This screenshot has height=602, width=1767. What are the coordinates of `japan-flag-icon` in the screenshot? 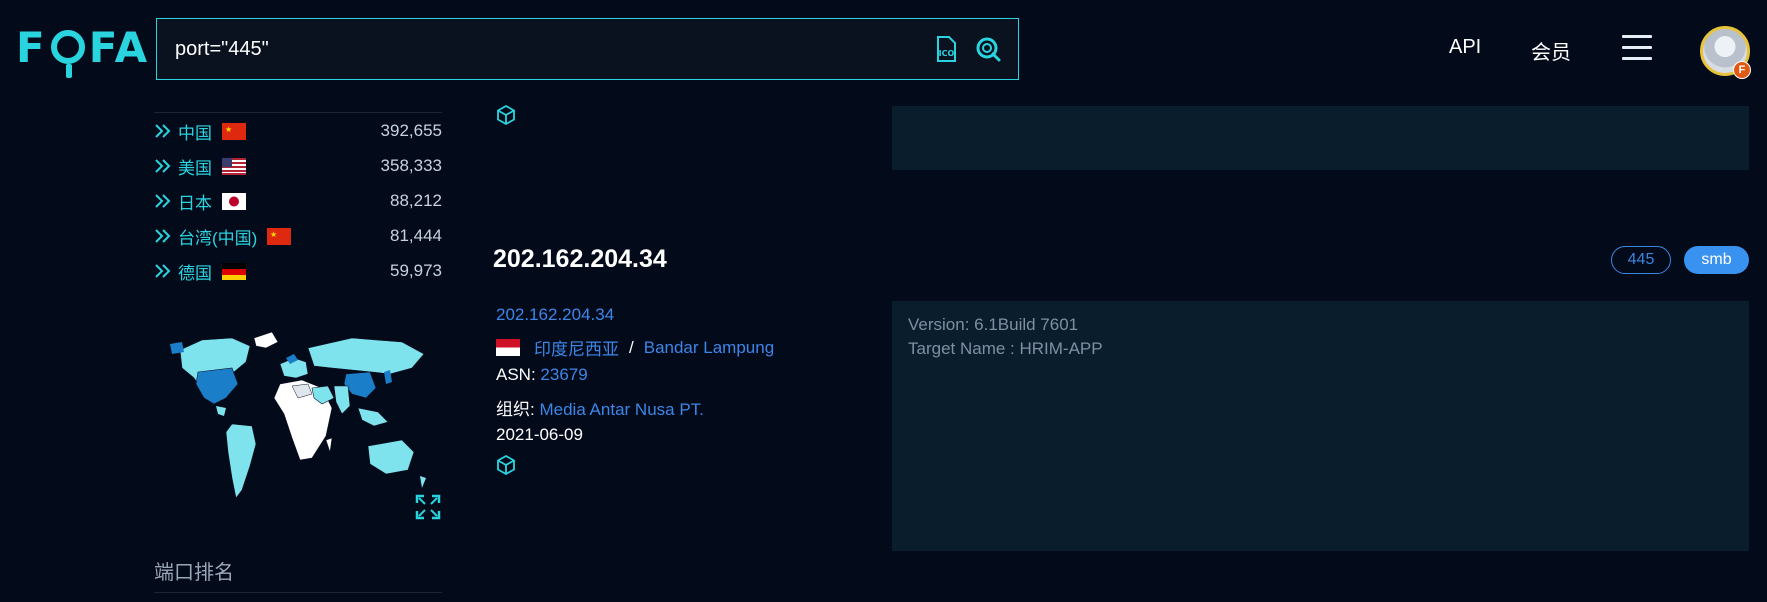 It's located at (234, 201).